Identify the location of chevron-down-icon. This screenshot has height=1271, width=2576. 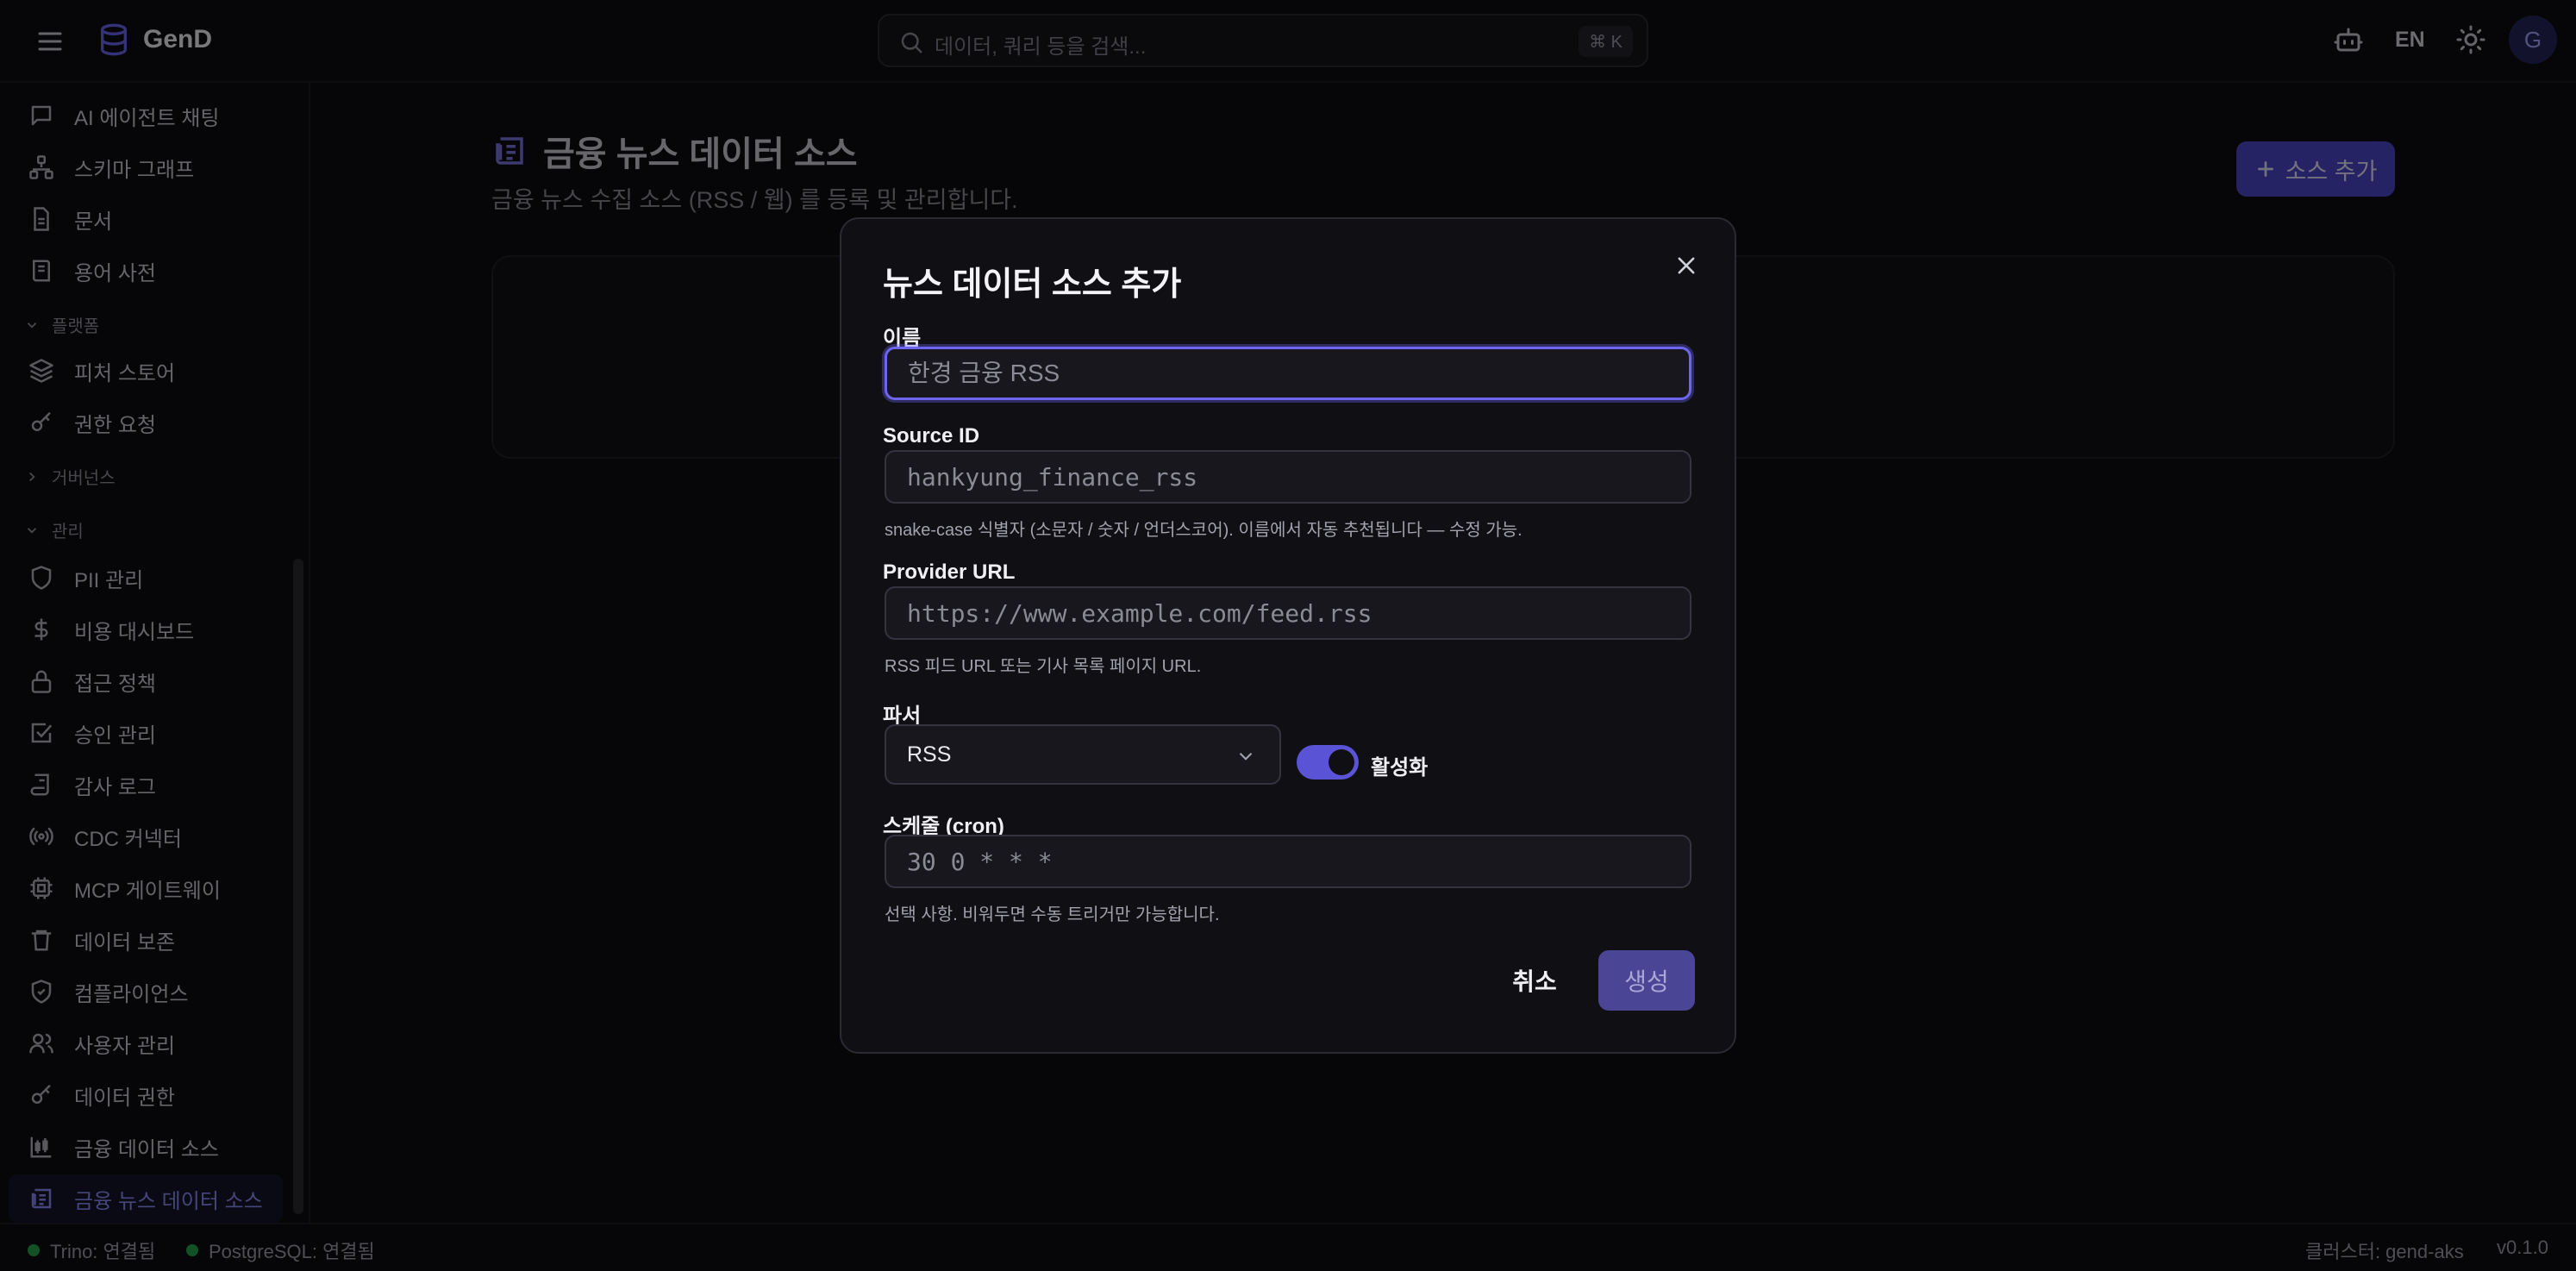
(1246, 756).